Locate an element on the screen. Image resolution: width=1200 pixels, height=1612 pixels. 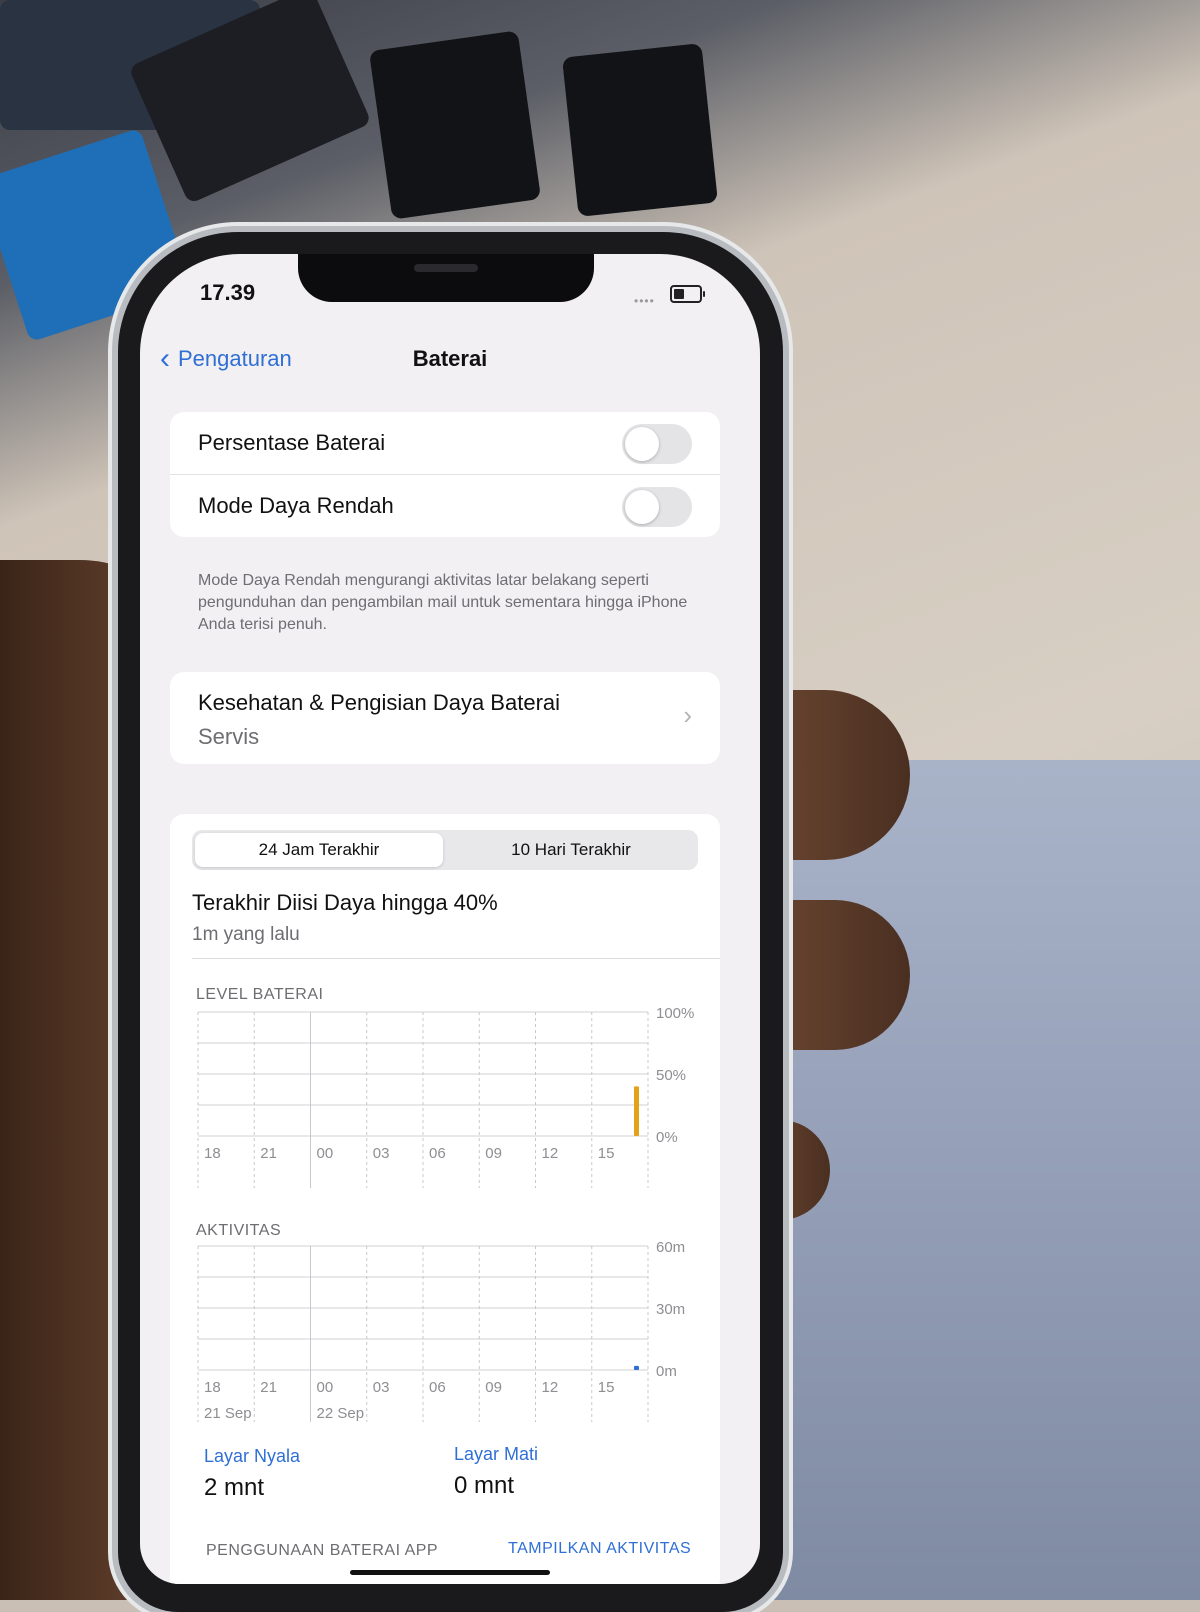
last-charged-text: Terakhir Diisi Daya hingga 40% is located at coordinates (345, 902).